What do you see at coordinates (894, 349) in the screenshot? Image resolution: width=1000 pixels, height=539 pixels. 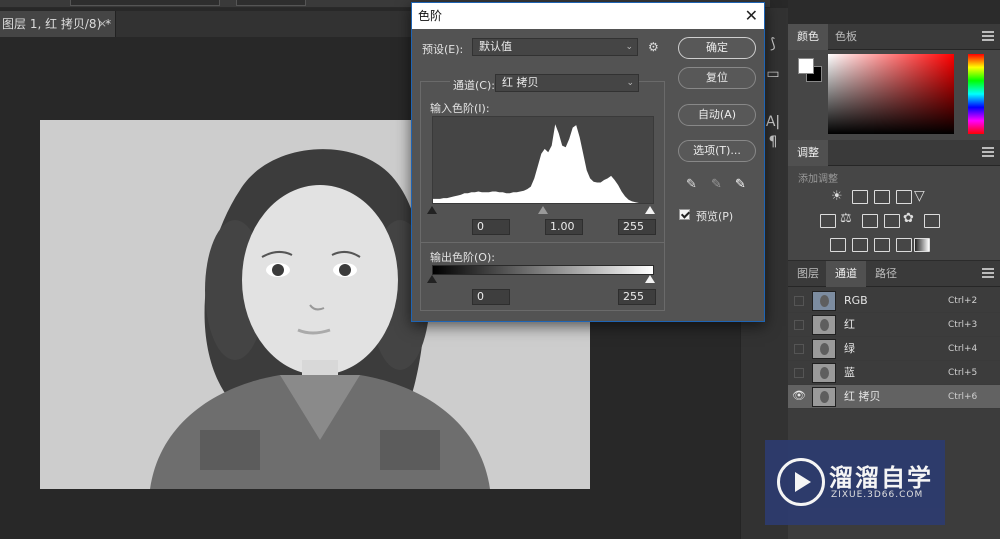 I see `channel-row-green: 绿 Ctrl+4` at bounding box center [894, 349].